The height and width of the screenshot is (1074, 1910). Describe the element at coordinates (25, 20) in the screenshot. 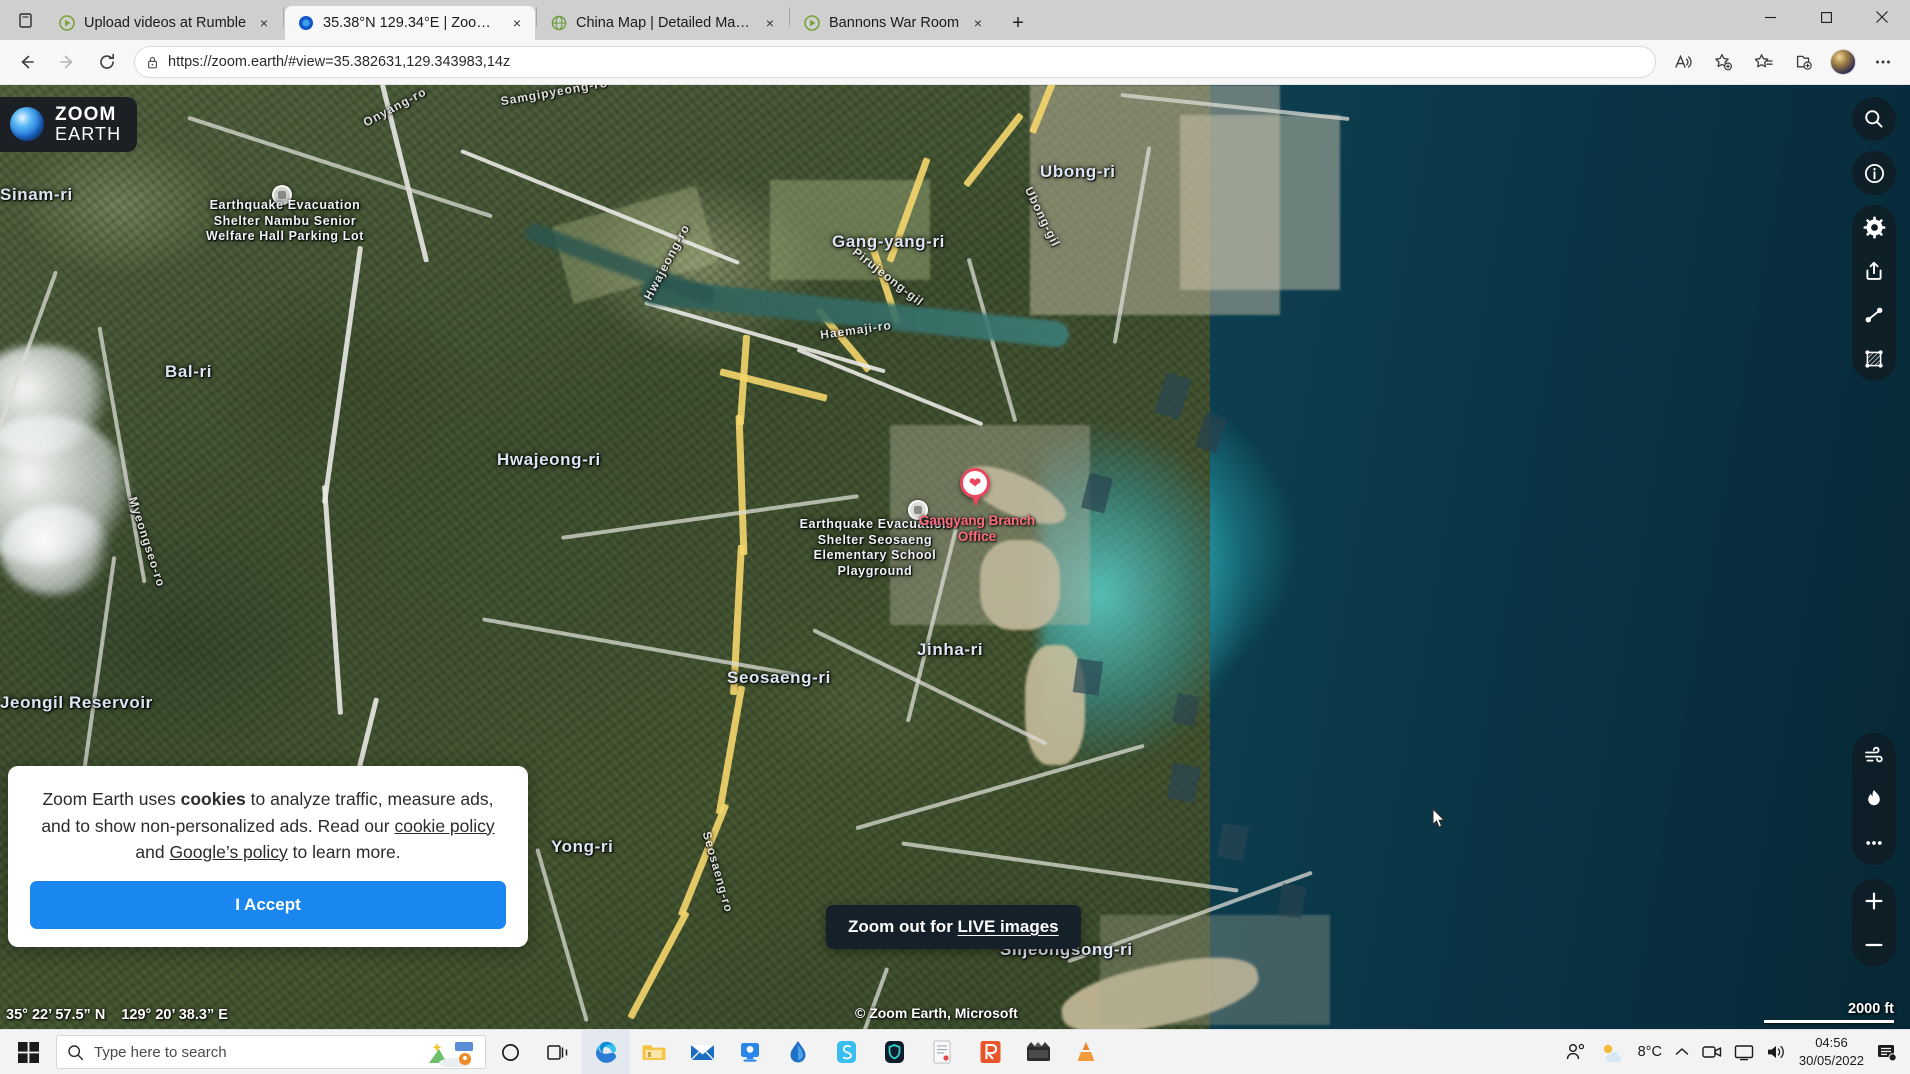

I see `tab-actions-icon` at that location.